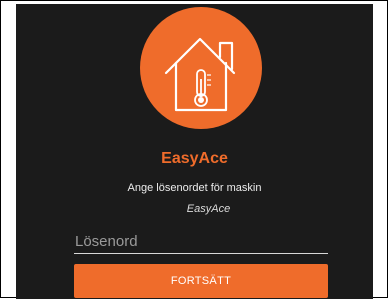  Describe the element at coordinates (194, 188) in the screenshot. I see `password-prompt: Ange lösenordet för maskin` at that location.